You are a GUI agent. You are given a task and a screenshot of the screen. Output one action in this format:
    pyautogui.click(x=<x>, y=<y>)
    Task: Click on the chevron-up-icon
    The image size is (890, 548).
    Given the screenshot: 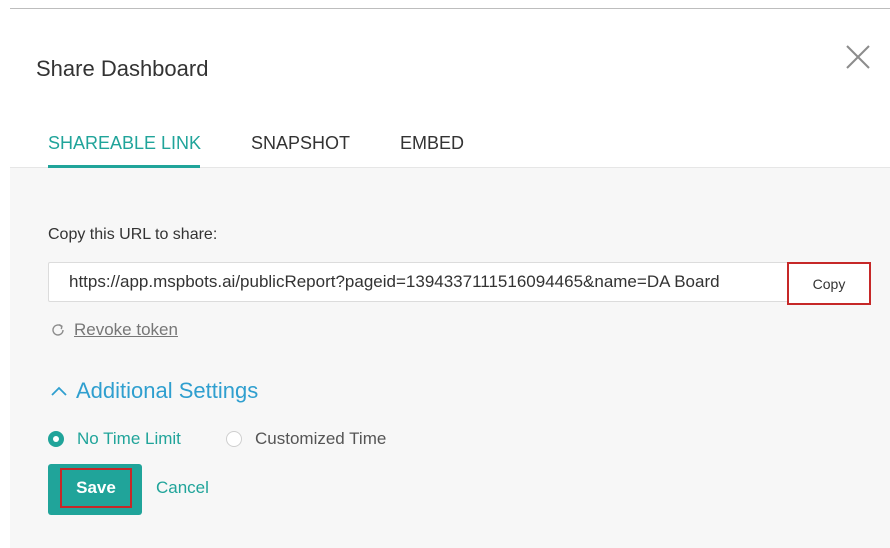 What is the action you would take?
    pyautogui.click(x=59, y=391)
    